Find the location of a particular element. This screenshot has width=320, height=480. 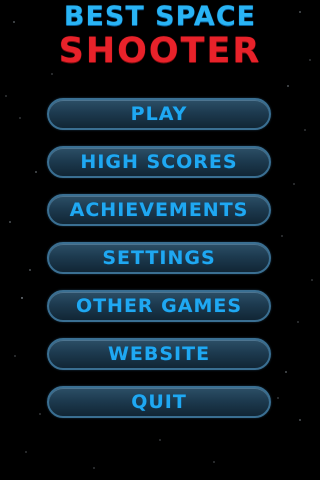

other-games-button: OTHER GAMES is located at coordinates (159, 306).